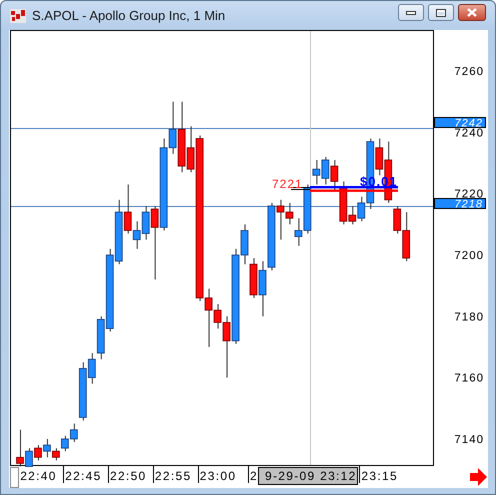 The image size is (496, 495). I want to click on price-tag: 7242, so click(460, 123).